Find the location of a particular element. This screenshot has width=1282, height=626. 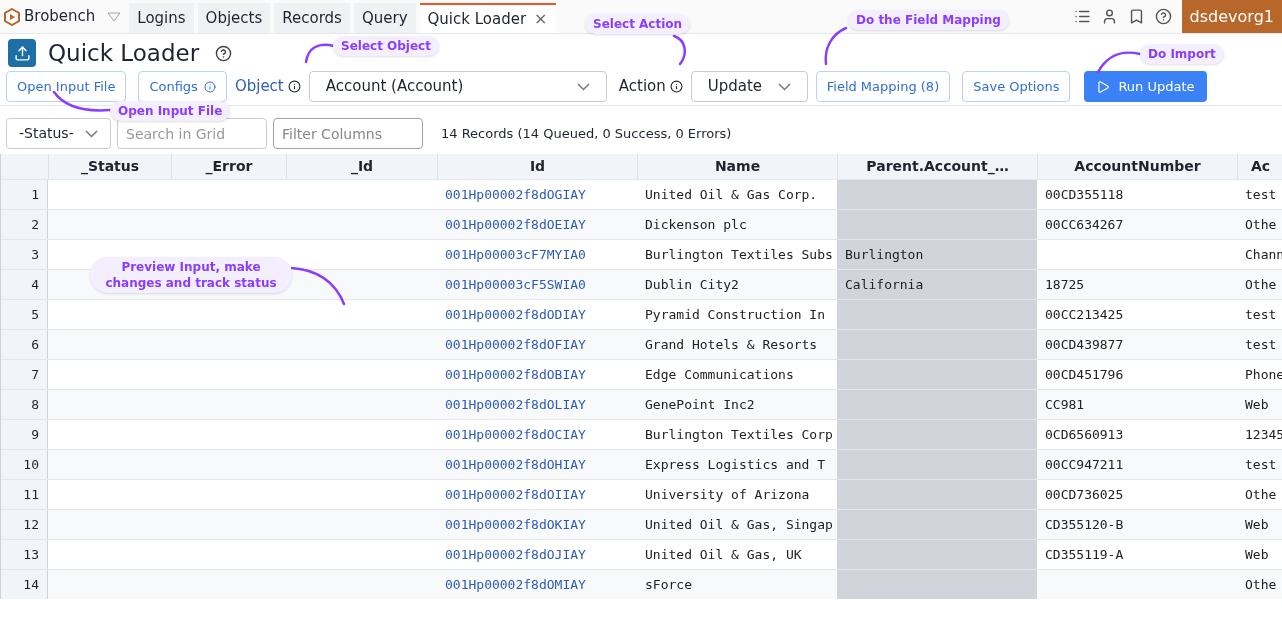

object-select: Account (Account) is located at coordinates (457, 86).